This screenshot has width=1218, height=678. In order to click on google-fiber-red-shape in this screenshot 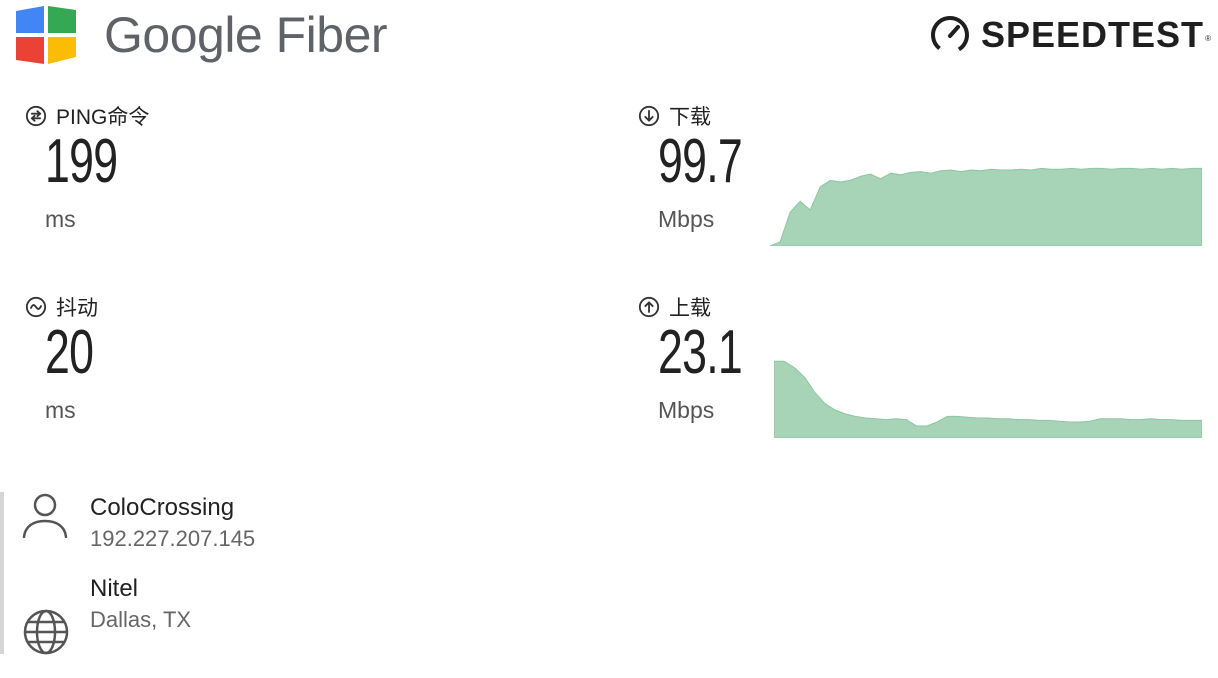, I will do `click(30, 50)`.